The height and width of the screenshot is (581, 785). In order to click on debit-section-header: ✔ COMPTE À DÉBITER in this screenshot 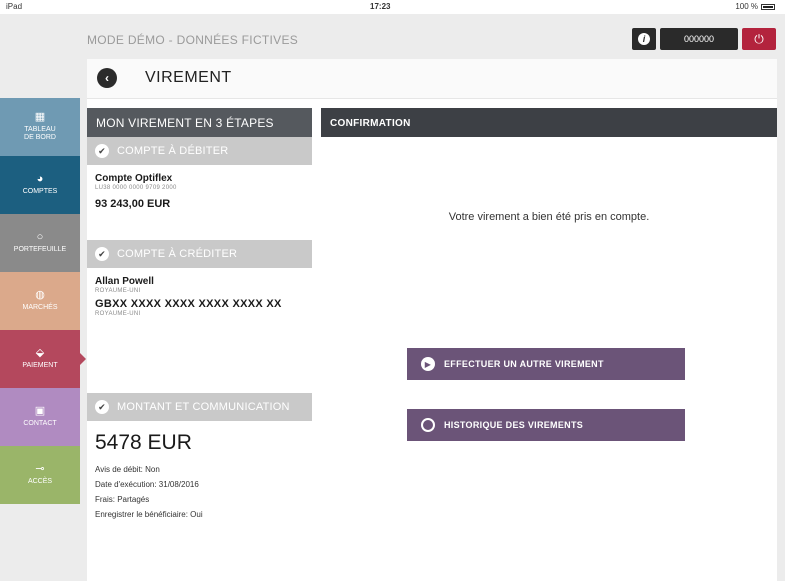, I will do `click(199, 151)`.